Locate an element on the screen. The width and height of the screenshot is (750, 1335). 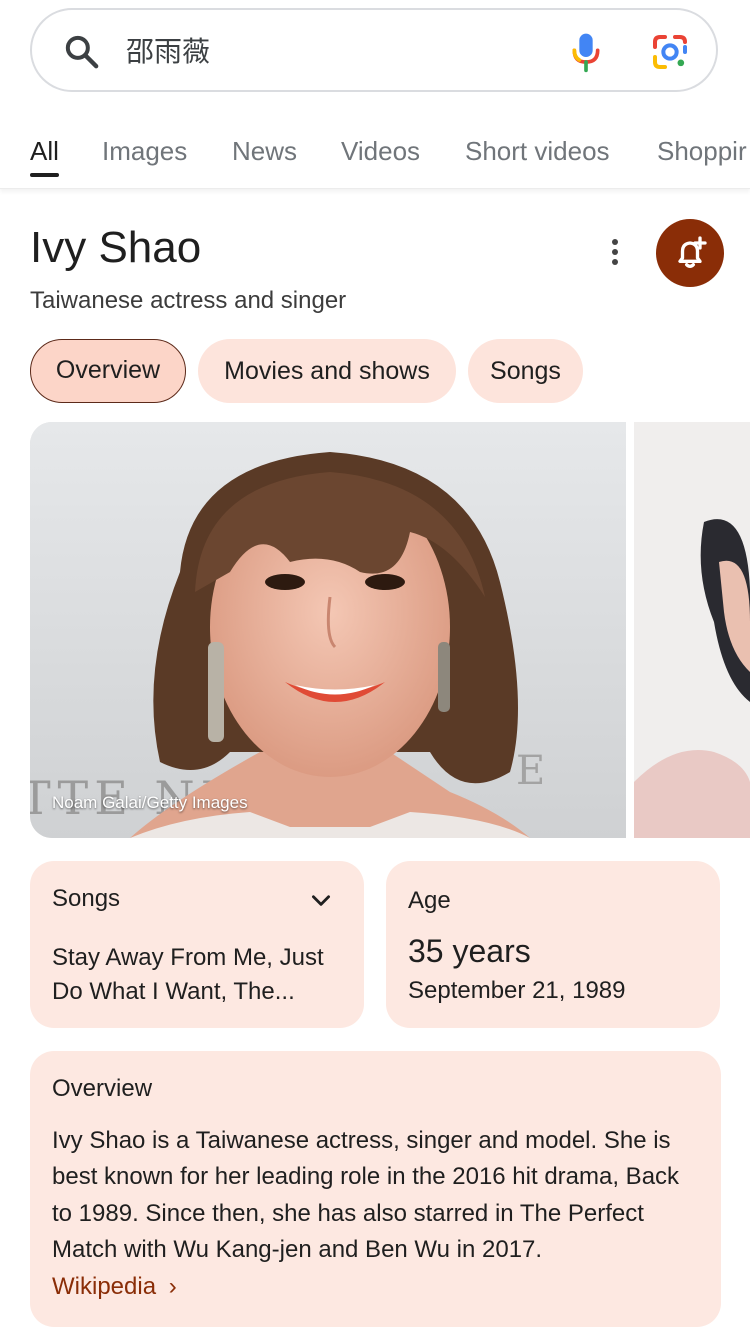
age-value: 35 years is located at coordinates (469, 951).